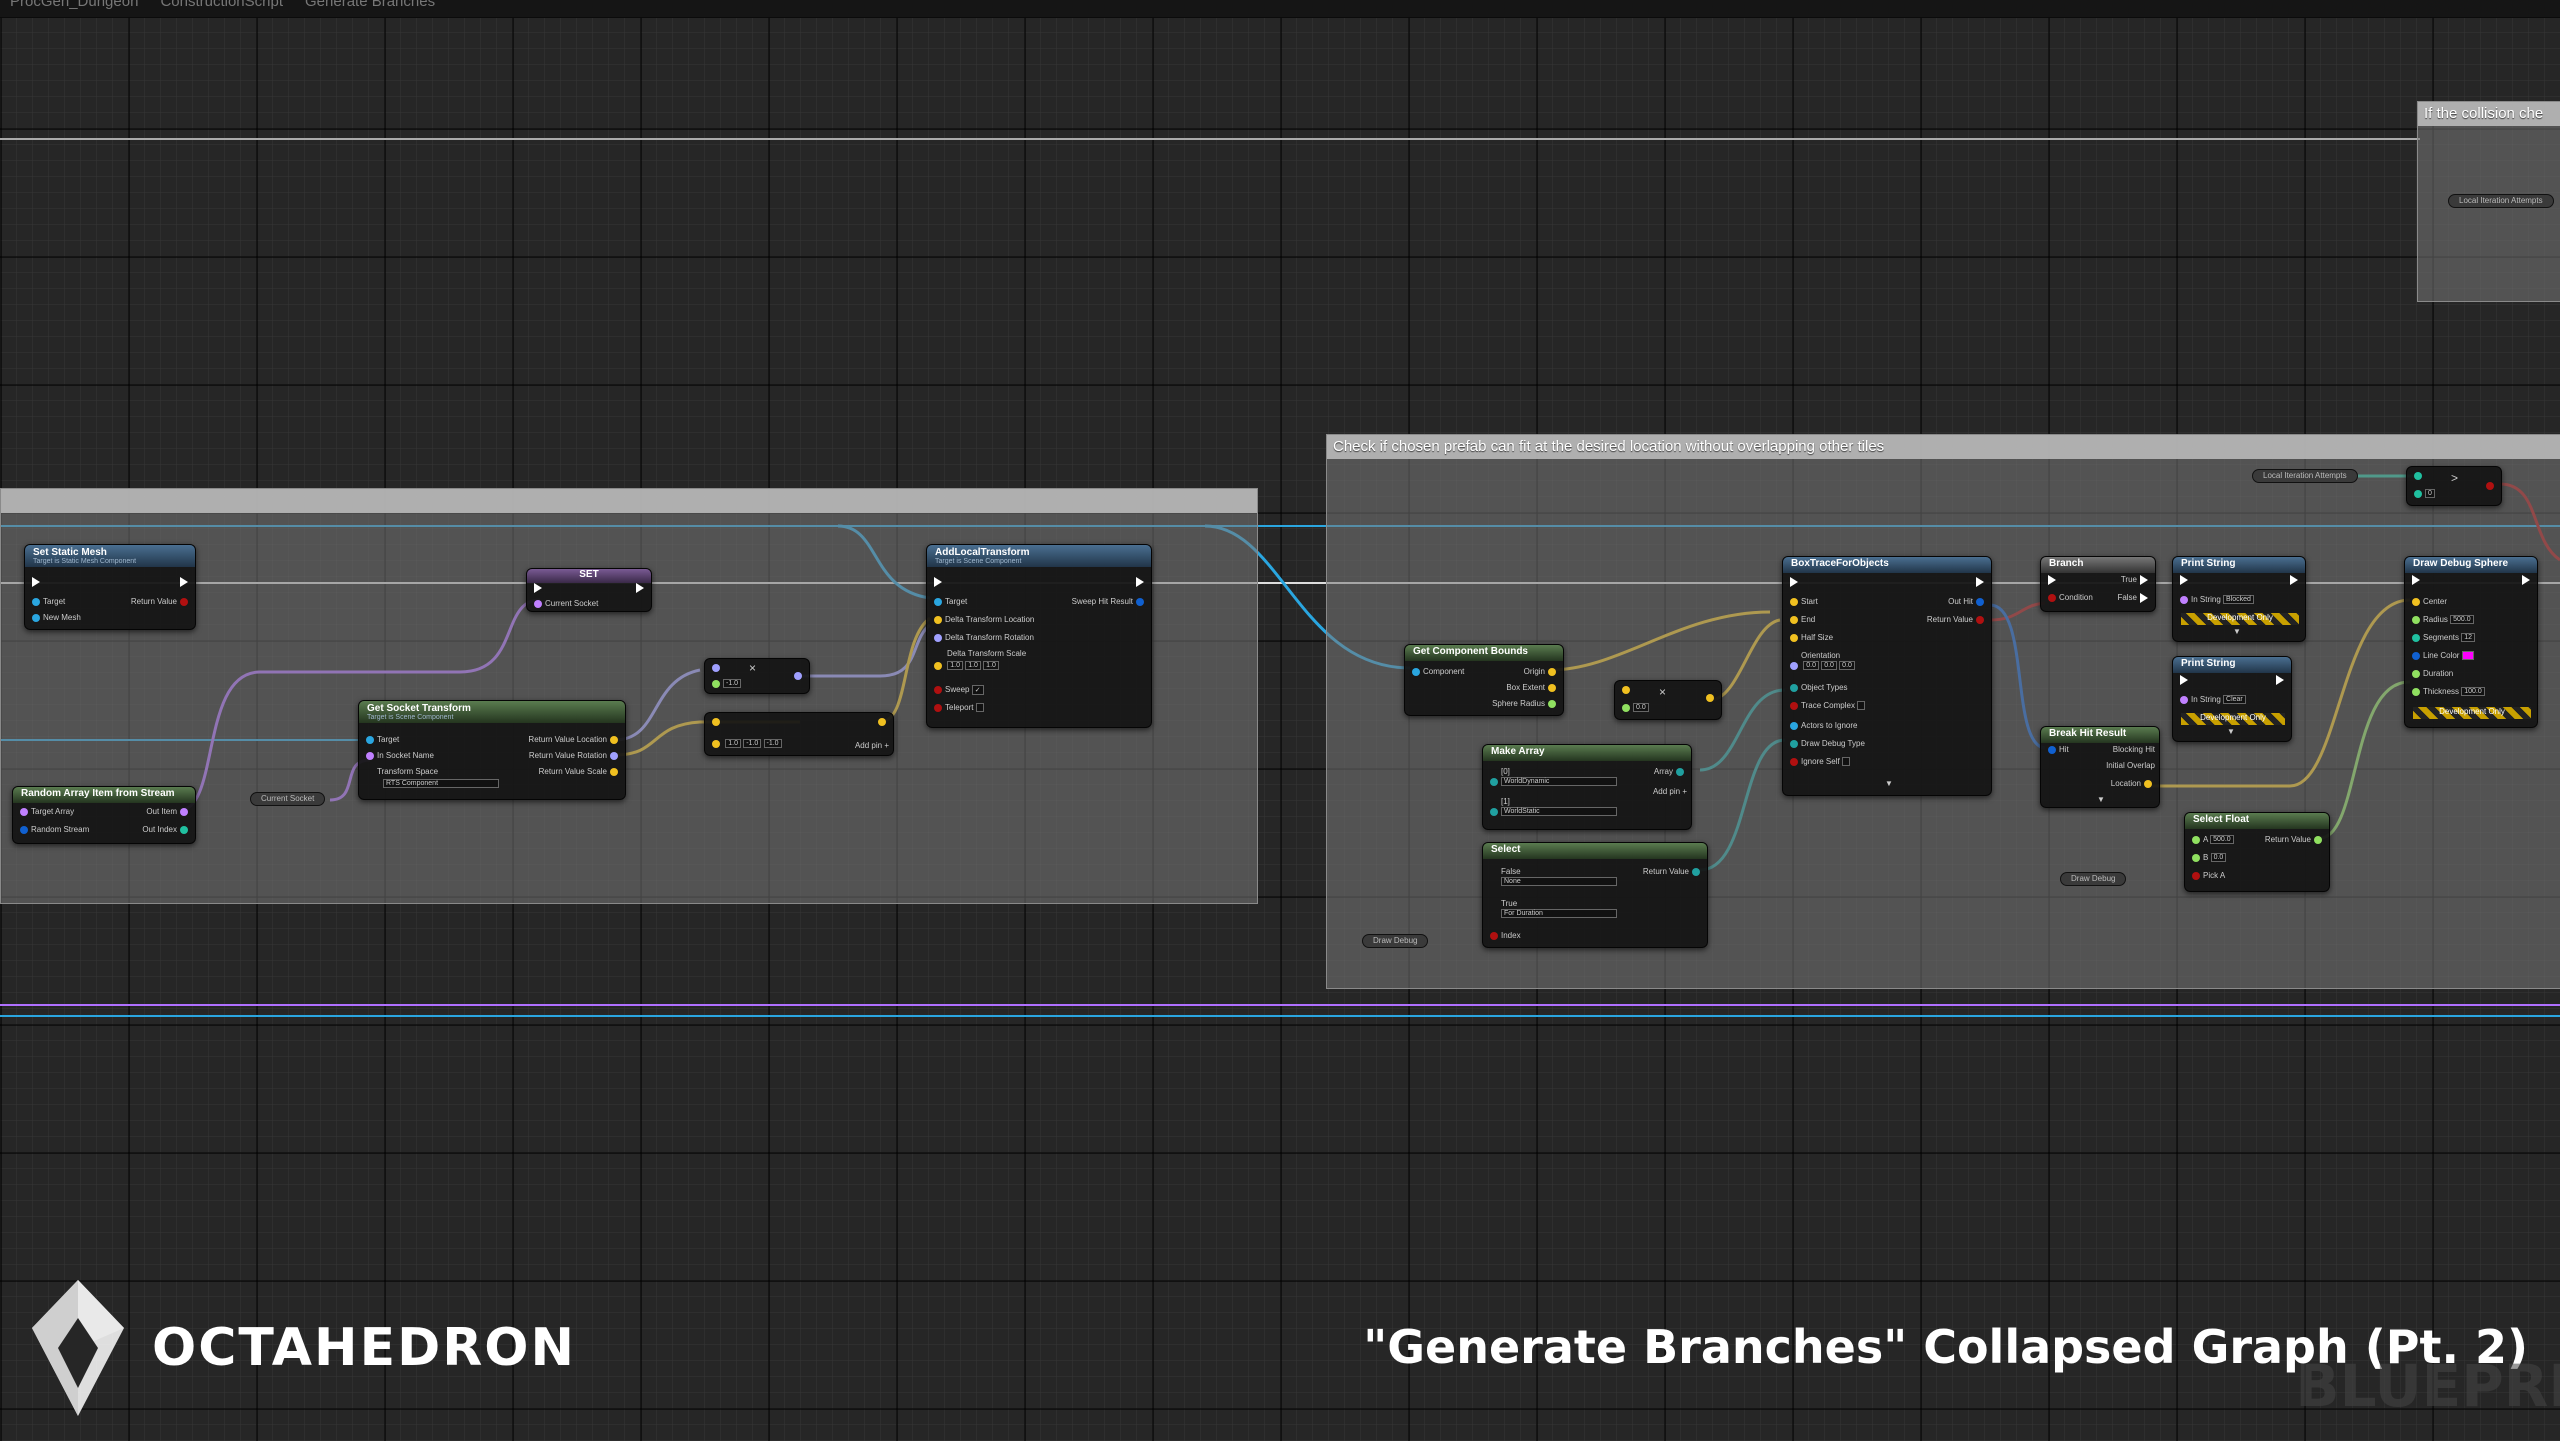 This screenshot has height=1441, width=2560. Describe the element at coordinates (1559, 812) in the screenshot. I see `object-type-dropdown: WorldStatic` at that location.